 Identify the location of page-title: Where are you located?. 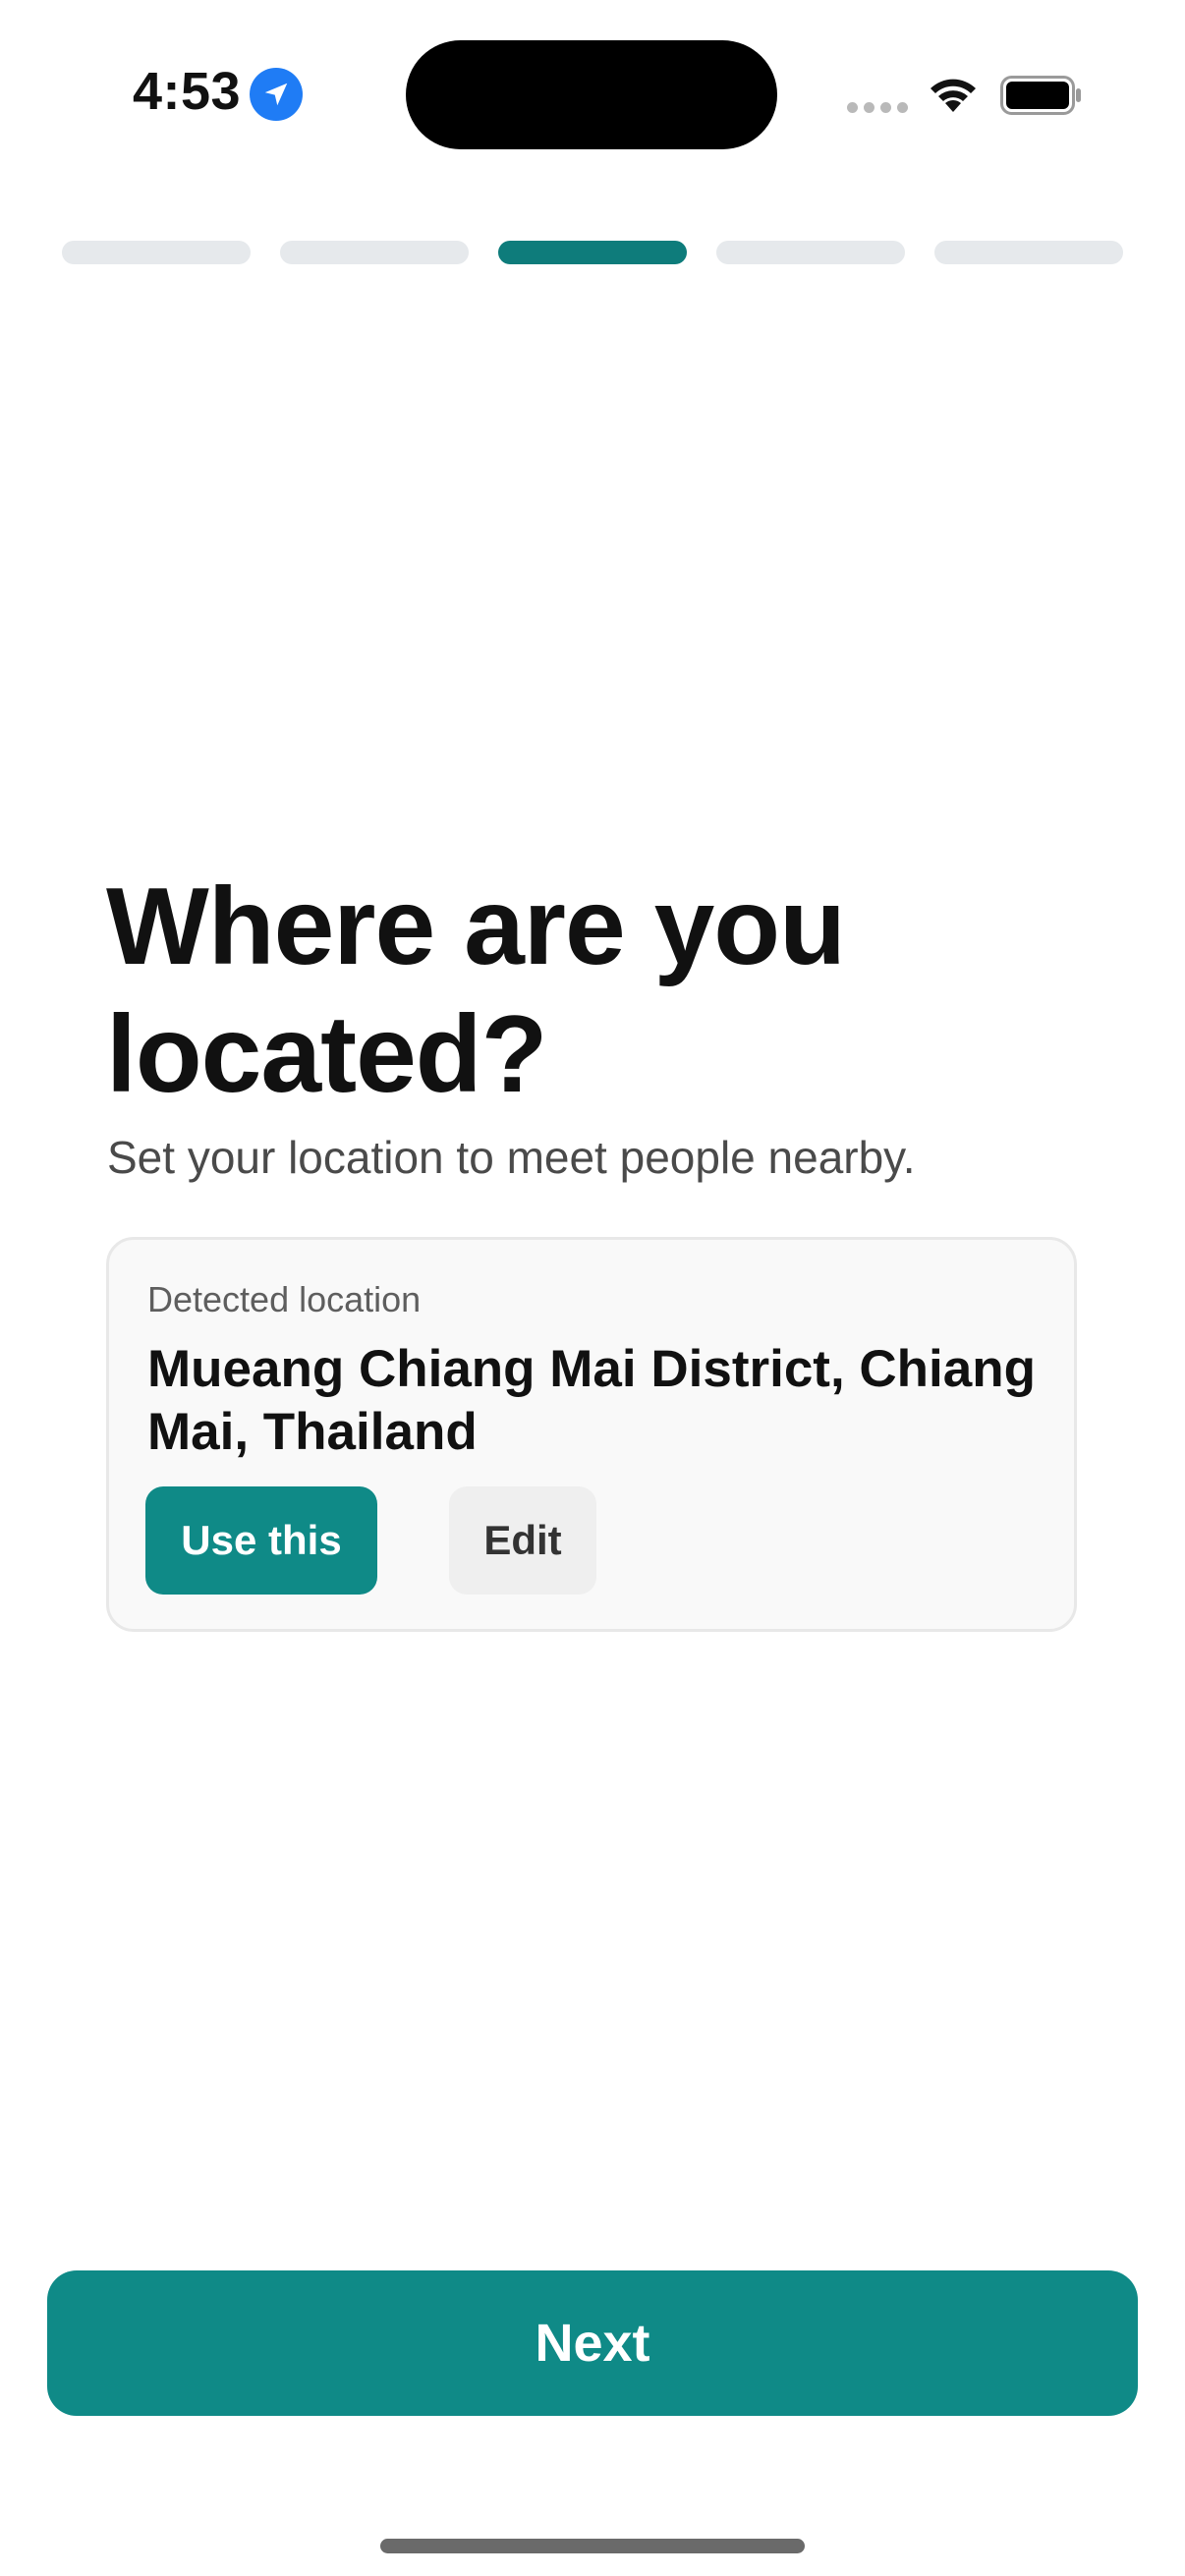
(476, 990).